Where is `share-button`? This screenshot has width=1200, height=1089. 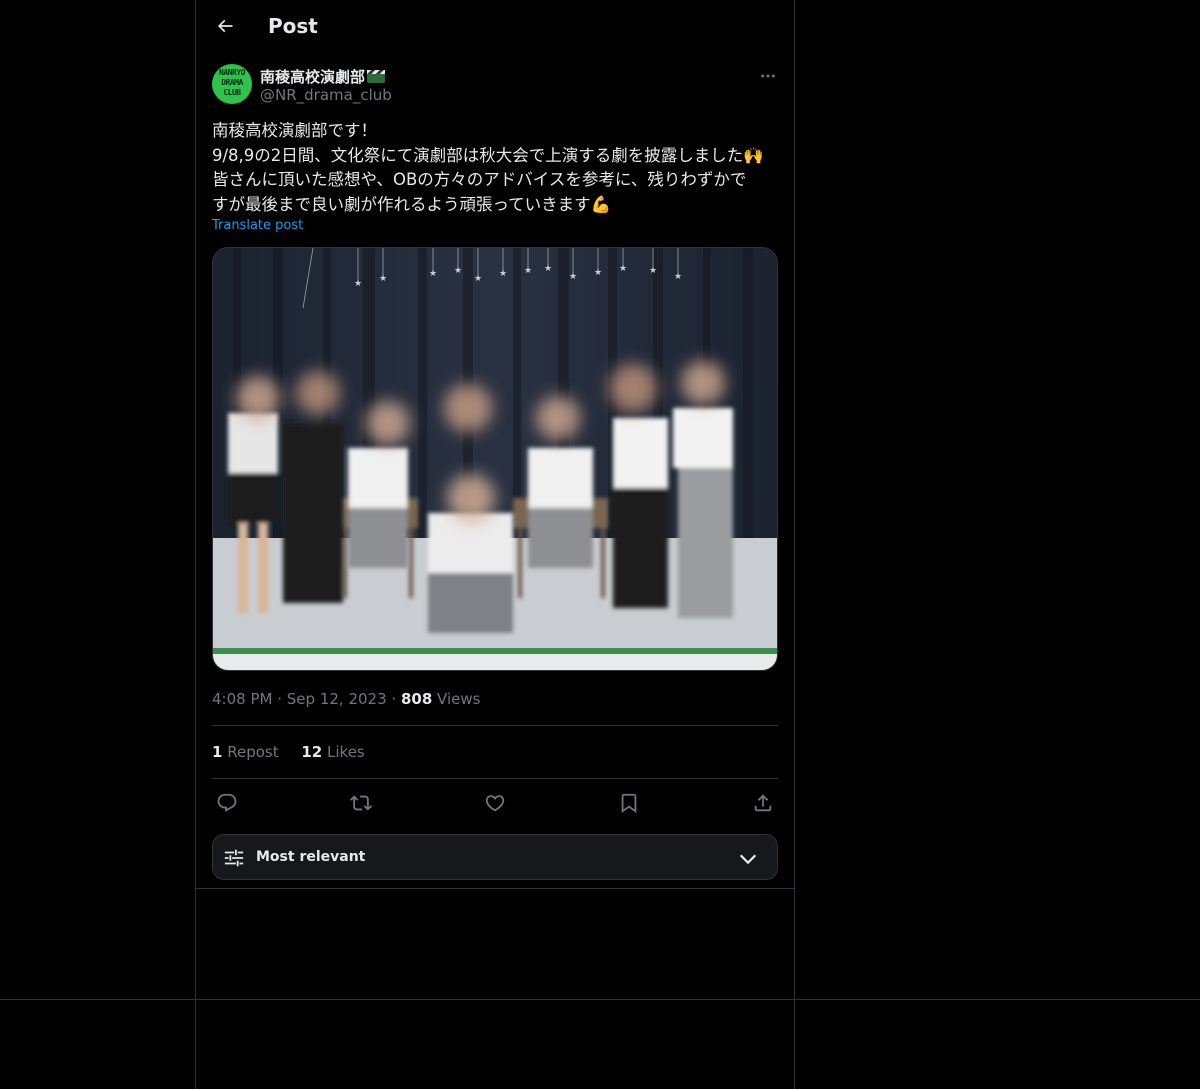 share-button is located at coordinates (763, 803).